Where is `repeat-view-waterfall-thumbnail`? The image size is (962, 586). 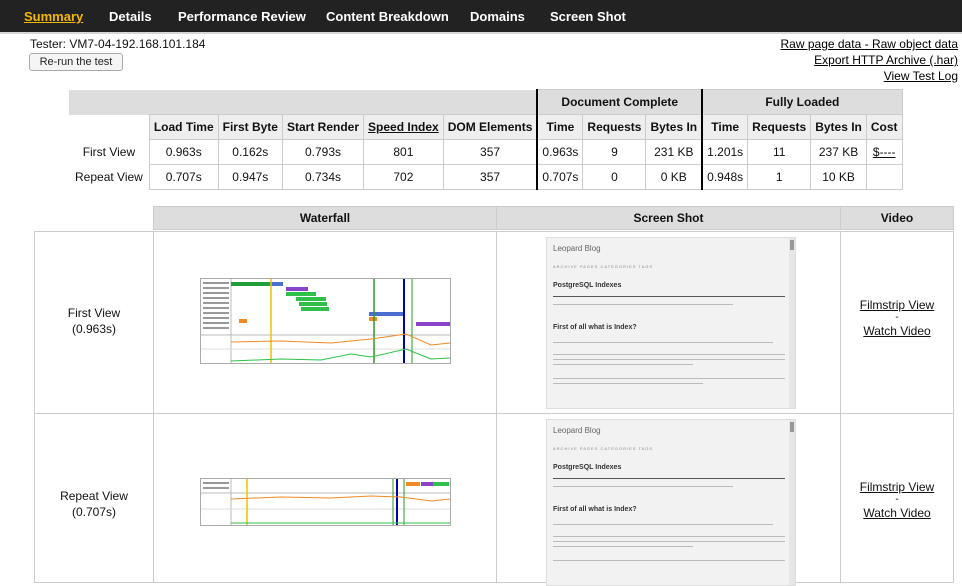 repeat-view-waterfall-thumbnail is located at coordinates (325, 502).